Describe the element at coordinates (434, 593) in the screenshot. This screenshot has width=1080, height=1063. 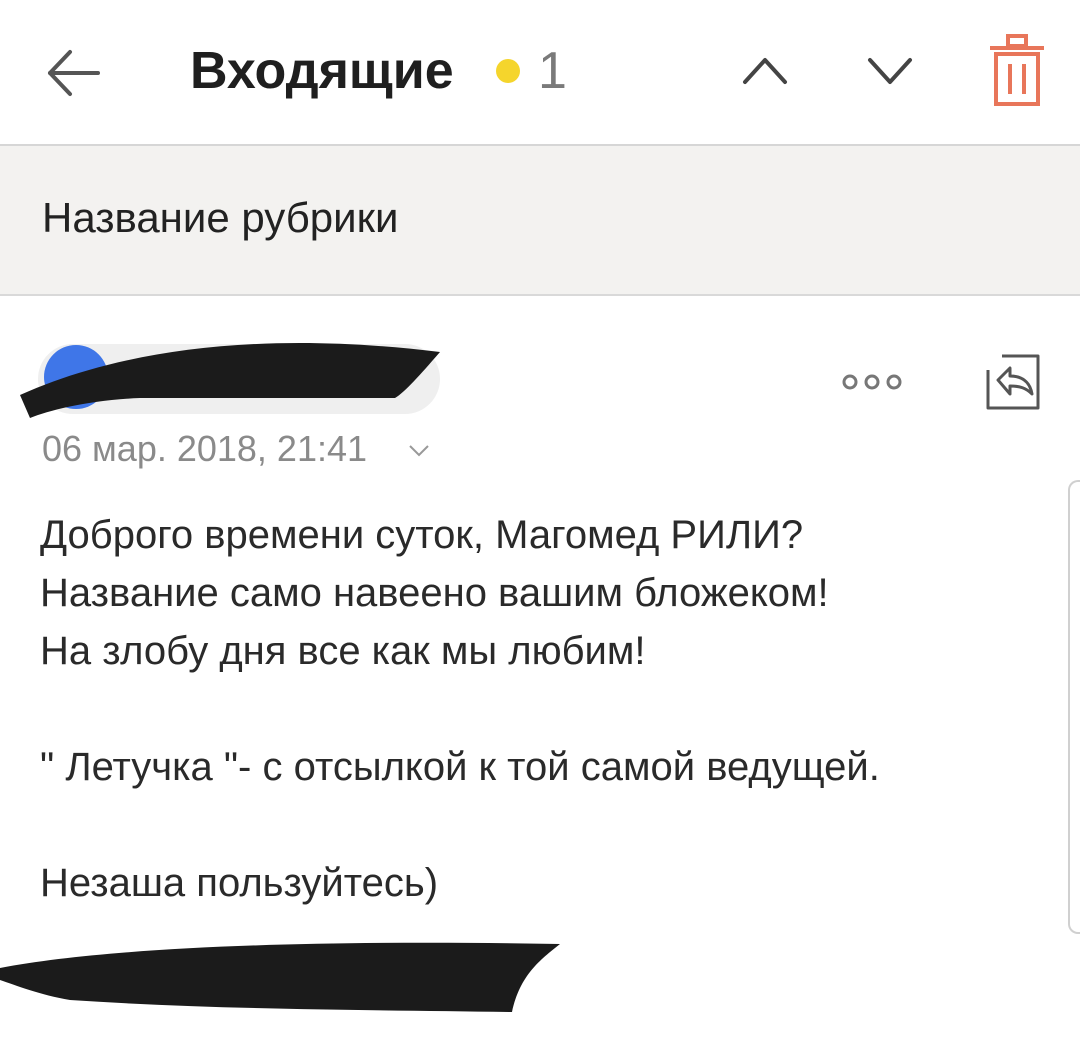
I see `body-line: Название само навеено вашим бложеком!` at that location.